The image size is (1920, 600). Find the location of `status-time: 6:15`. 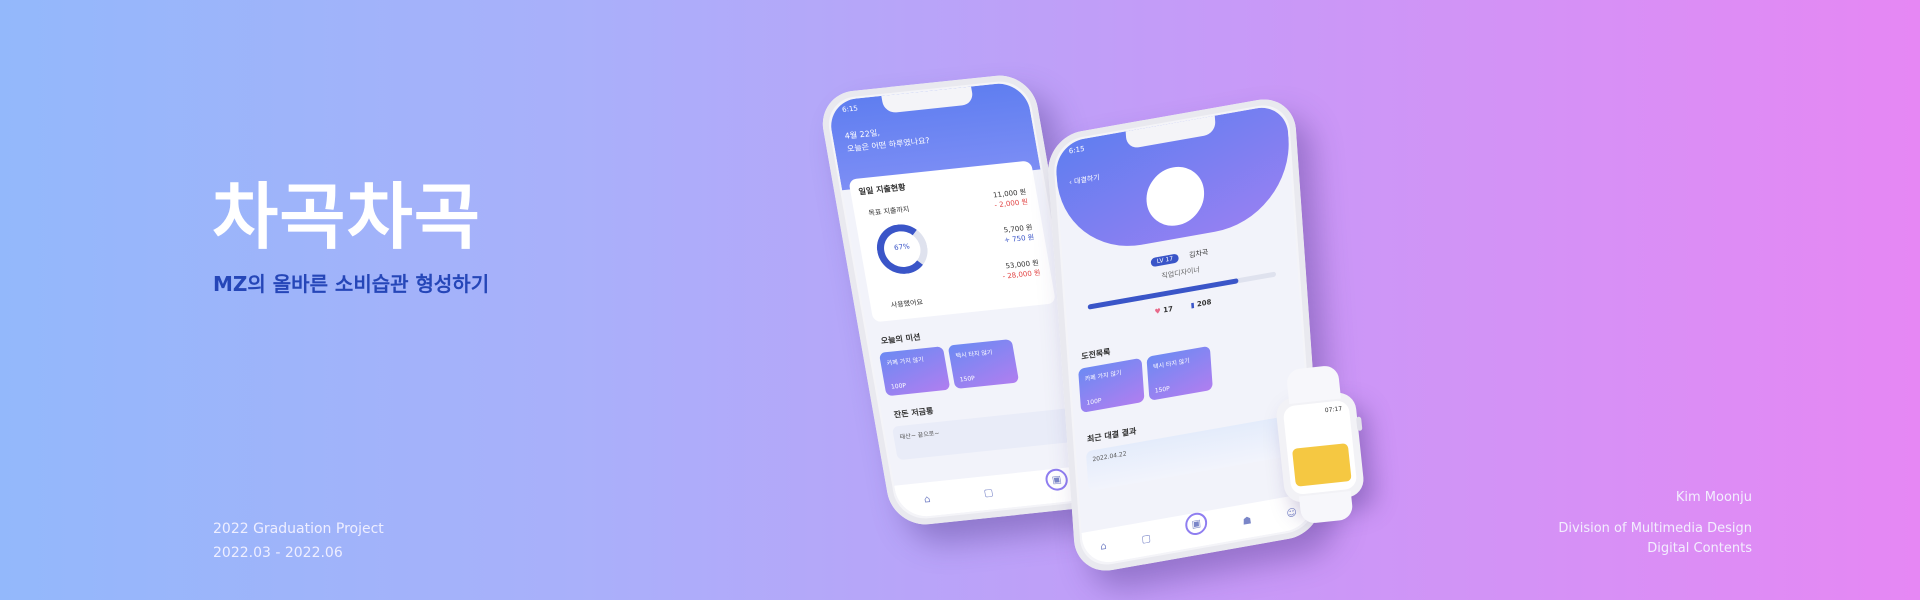

status-time: 6:15 is located at coordinates (850, 109).